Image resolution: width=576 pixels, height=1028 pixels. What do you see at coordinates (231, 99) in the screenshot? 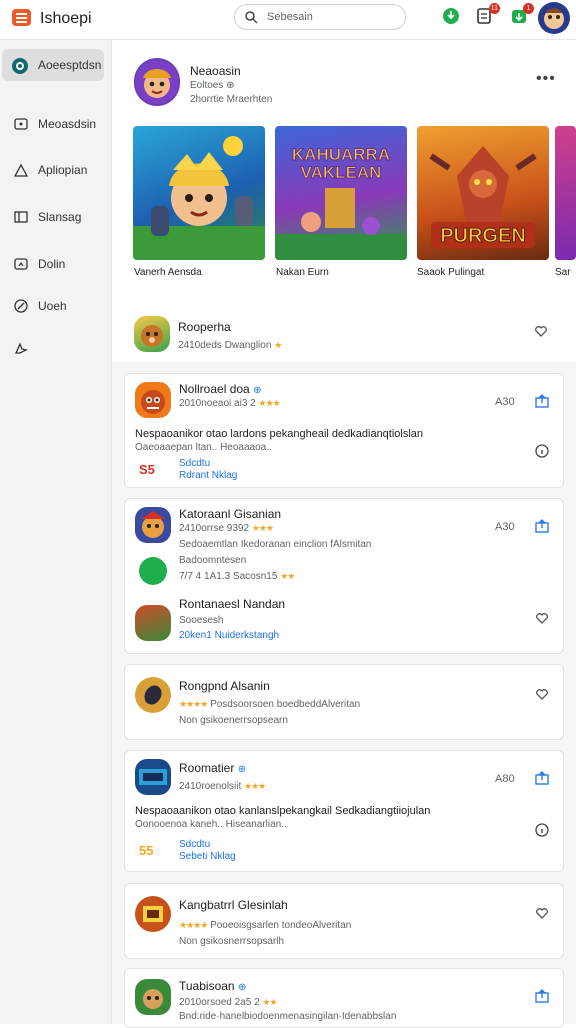
I see `developer-meta: 2horrtie Mraerhten` at bounding box center [231, 99].